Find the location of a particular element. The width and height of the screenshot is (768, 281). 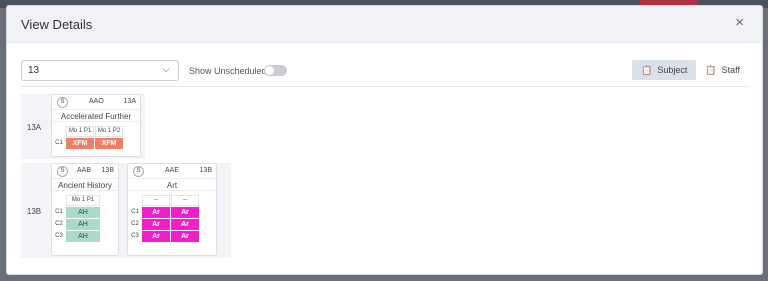

subject-name: Art is located at coordinates (172, 184).